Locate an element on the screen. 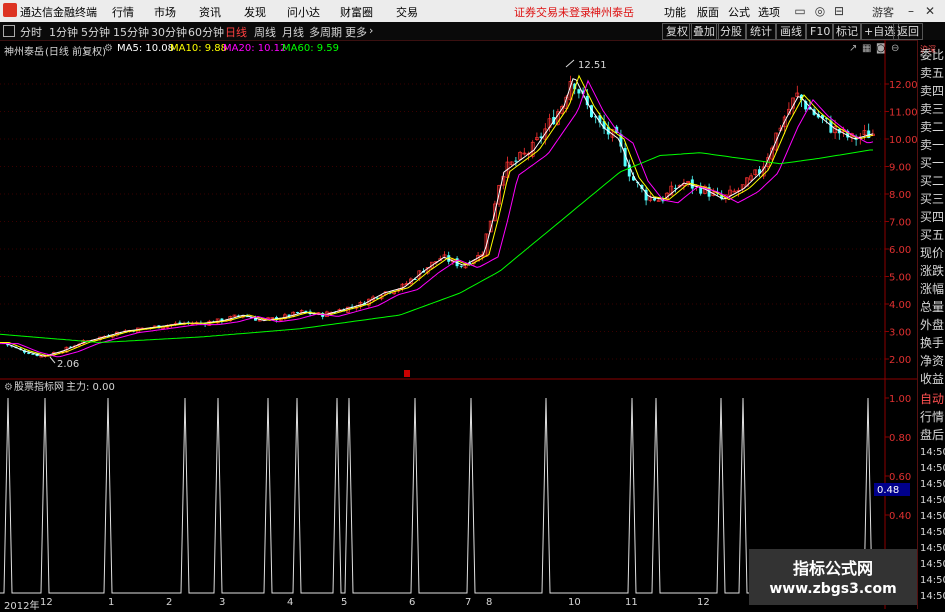 Image resolution: width=945 pixels, height=612 pixels. sidebar-quote-tab: 行情 is located at coordinates (932, 417).